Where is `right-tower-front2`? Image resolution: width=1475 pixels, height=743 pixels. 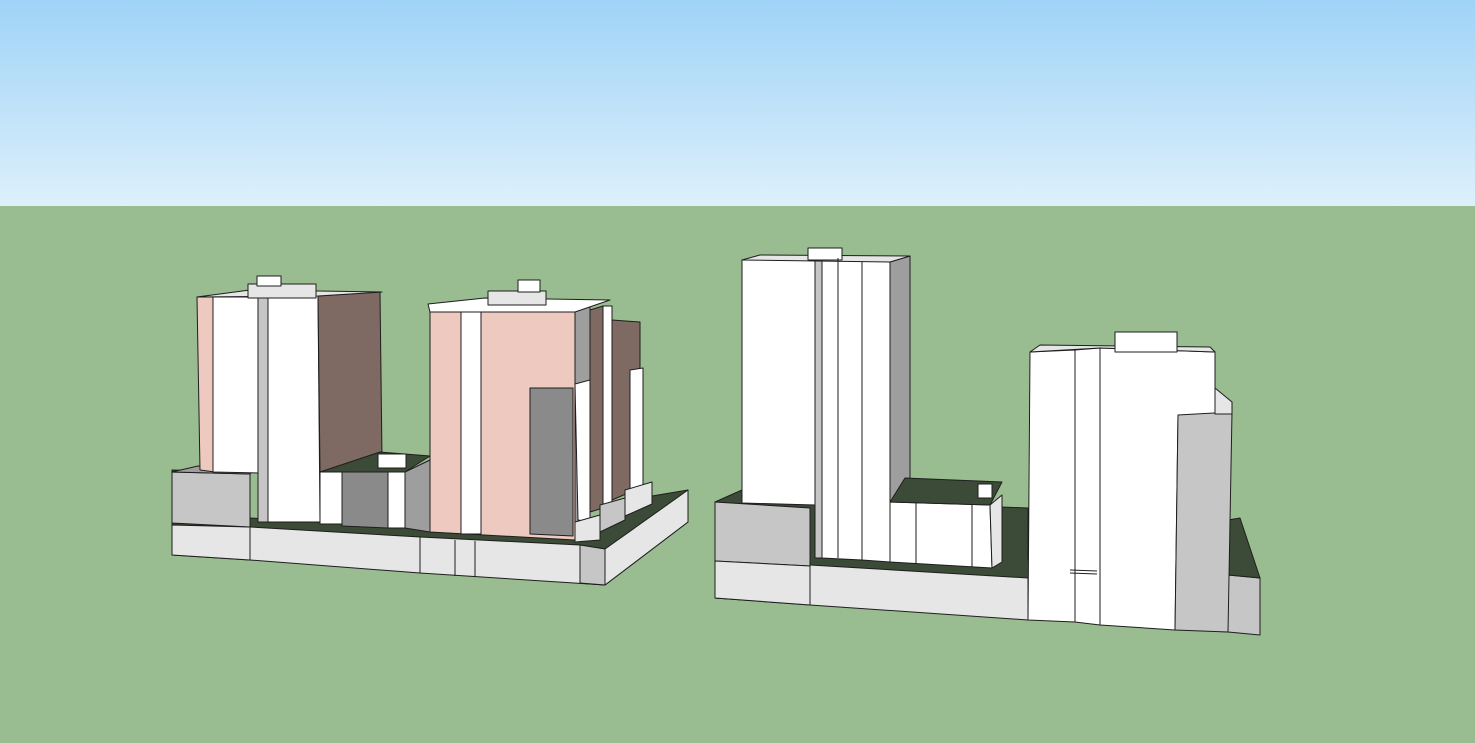
right-tower-front2 is located at coordinates (1087, 486).